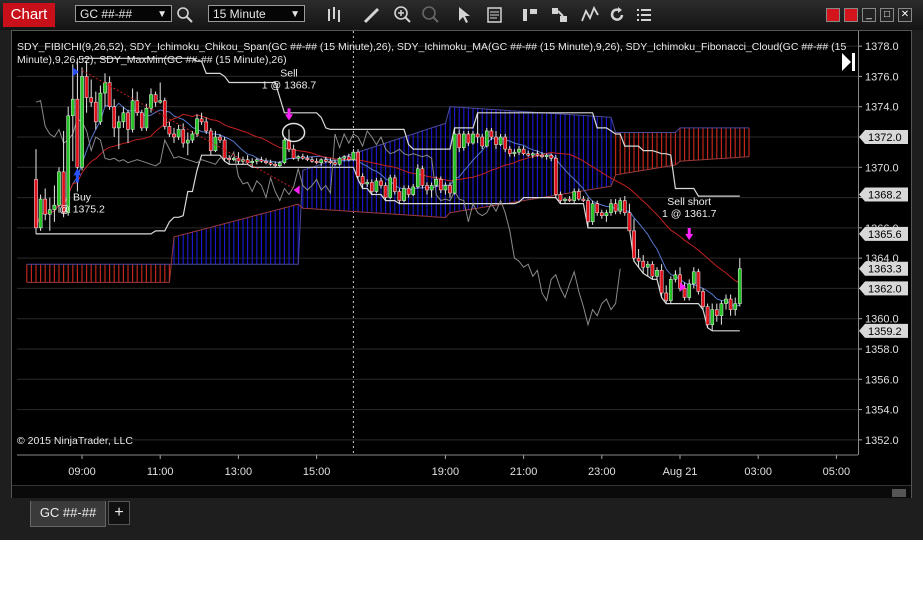 This screenshot has width=923, height=600. Describe the element at coordinates (495, 15) in the screenshot. I see `properties-icon` at that location.